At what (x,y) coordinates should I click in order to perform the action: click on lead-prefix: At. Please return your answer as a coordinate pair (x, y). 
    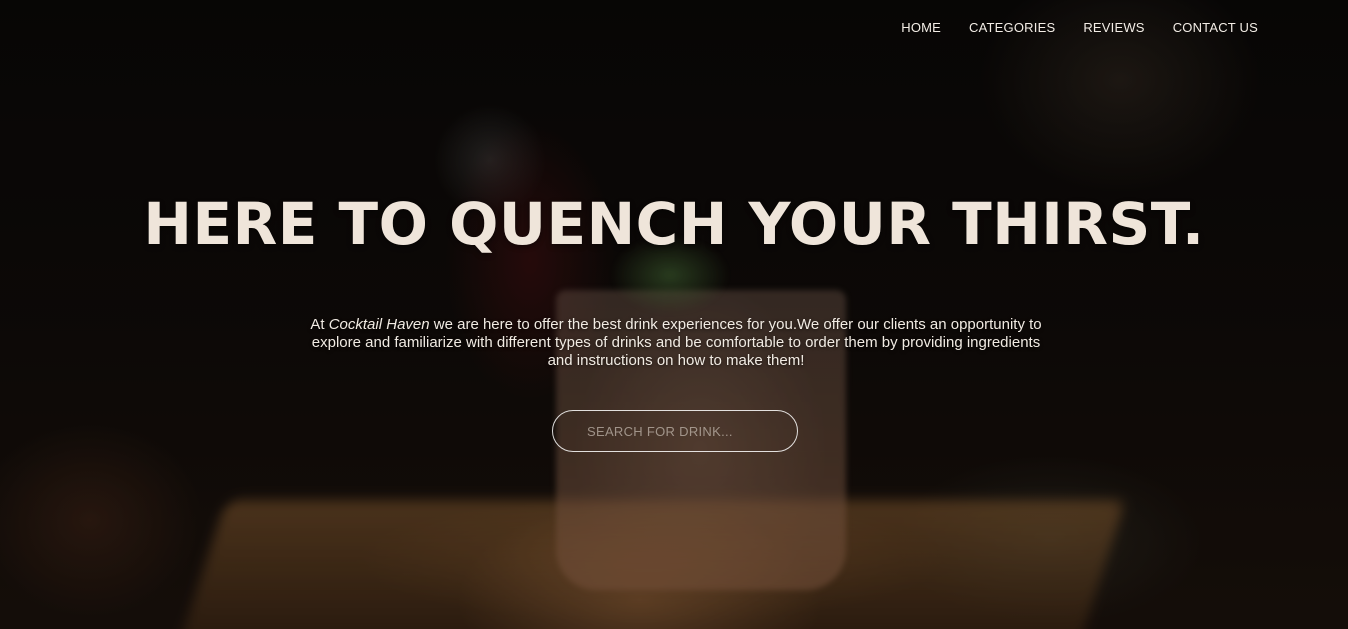
    Looking at the image, I should click on (319, 324).